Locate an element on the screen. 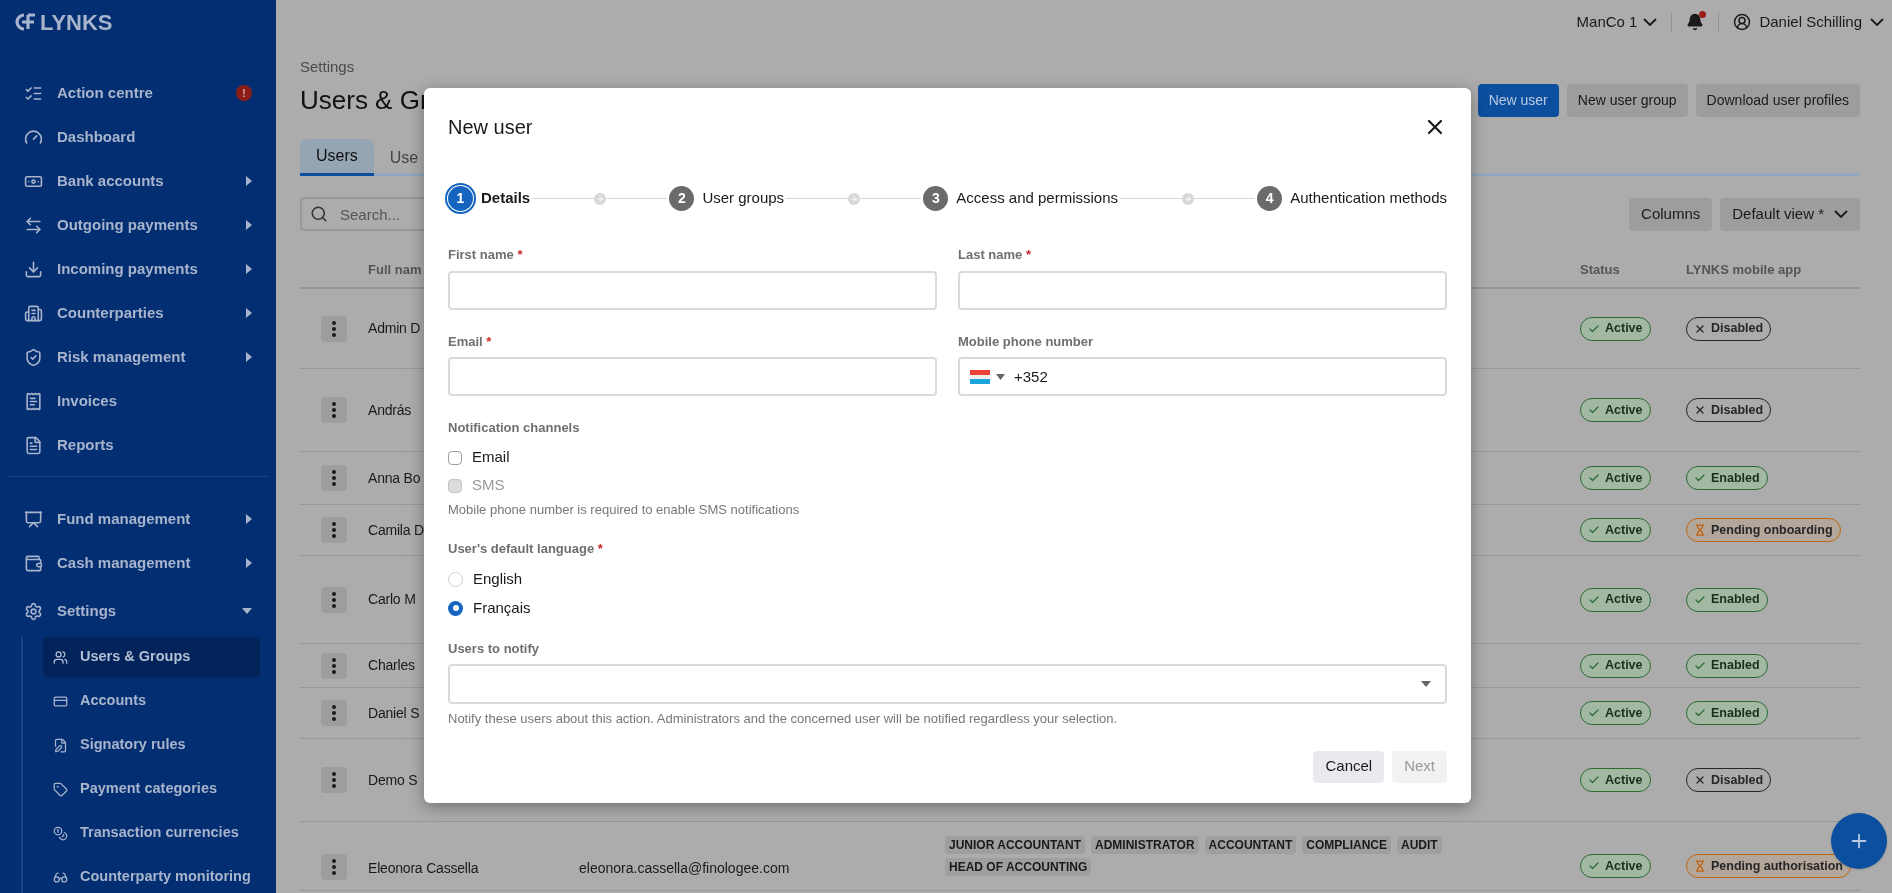 The image size is (1892, 893). radio-label: Français is located at coordinates (502, 607).